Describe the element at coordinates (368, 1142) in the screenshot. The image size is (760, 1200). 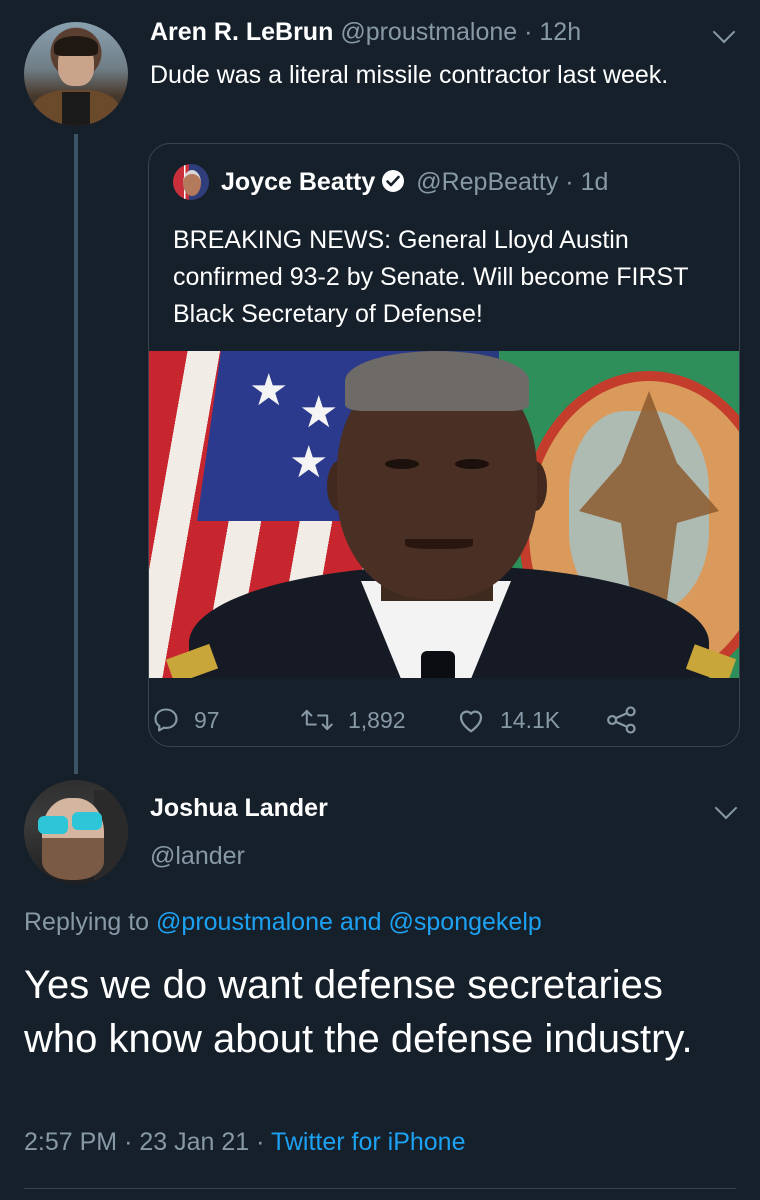
I see `source-link: Twitter for iPhone` at that location.